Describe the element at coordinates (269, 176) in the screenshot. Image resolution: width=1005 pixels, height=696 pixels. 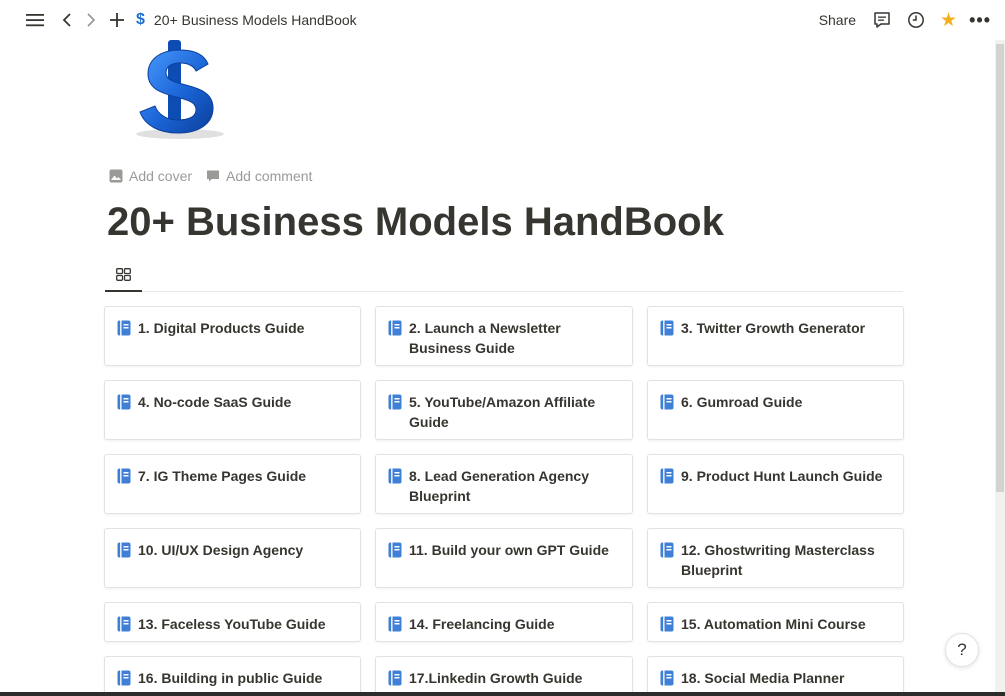
I see `add-comment-label: Add comment` at that location.